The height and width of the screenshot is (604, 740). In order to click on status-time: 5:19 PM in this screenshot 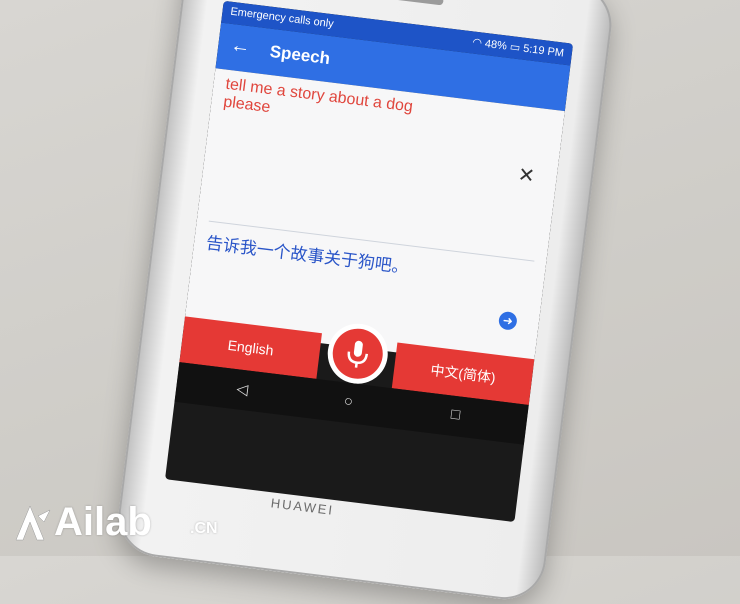, I will do `click(543, 51)`.